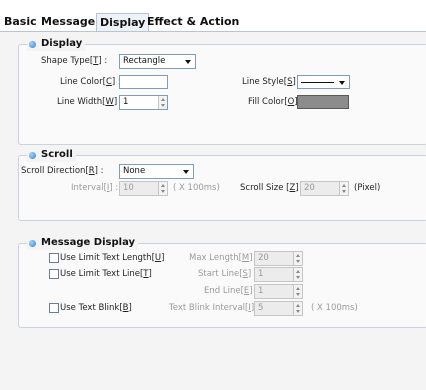  What do you see at coordinates (223, 258) in the screenshot?
I see `max-length-label: Max Length[M] :` at bounding box center [223, 258].